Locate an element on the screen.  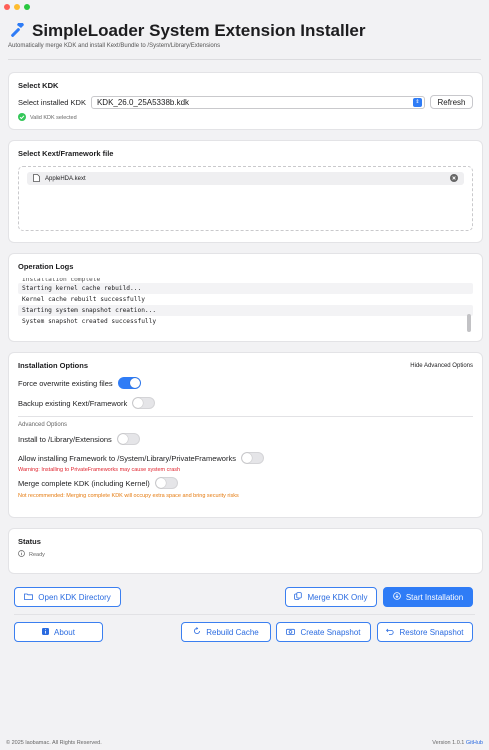
private-frameworks-toggle is located at coordinates (252, 458).